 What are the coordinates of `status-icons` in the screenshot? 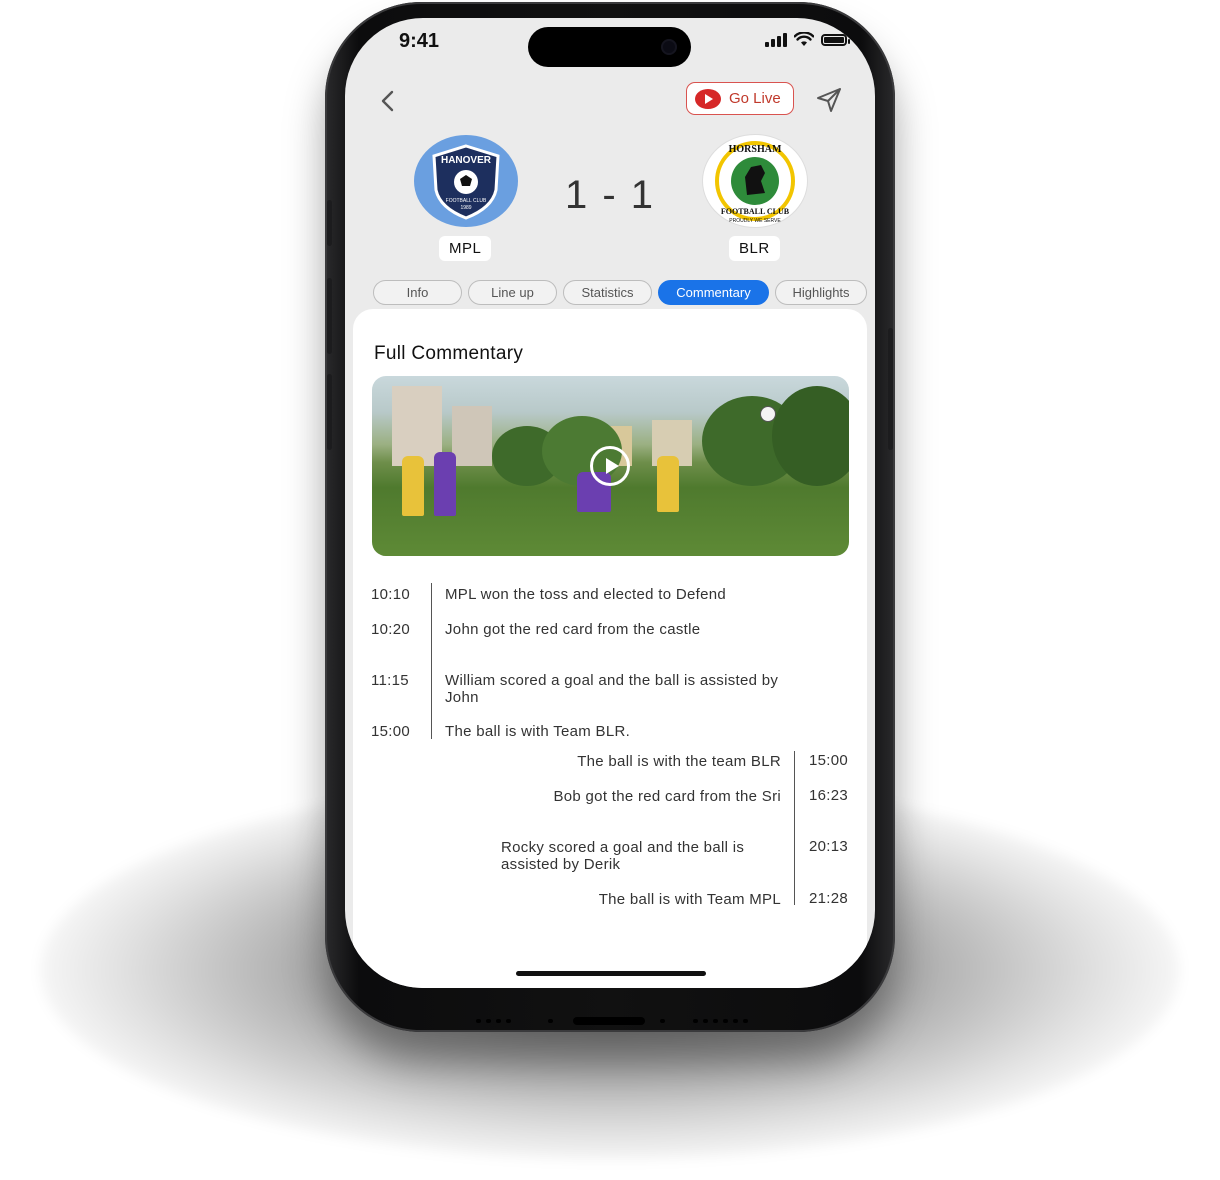 It's located at (807, 39).